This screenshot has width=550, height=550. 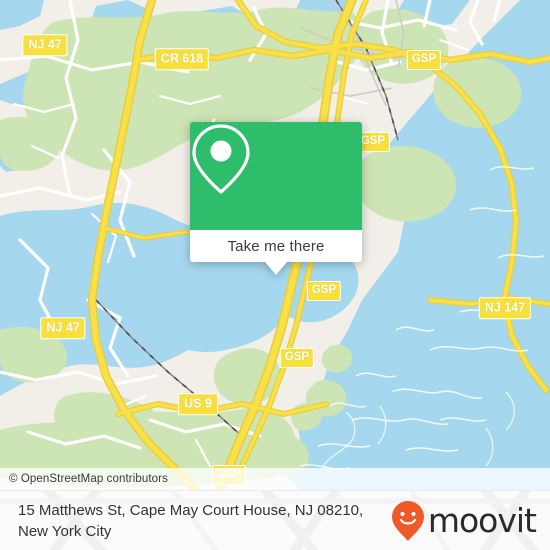 What do you see at coordinates (88, 479) in the screenshot?
I see `attribution-text: © OpenStreetMap contributors` at bounding box center [88, 479].